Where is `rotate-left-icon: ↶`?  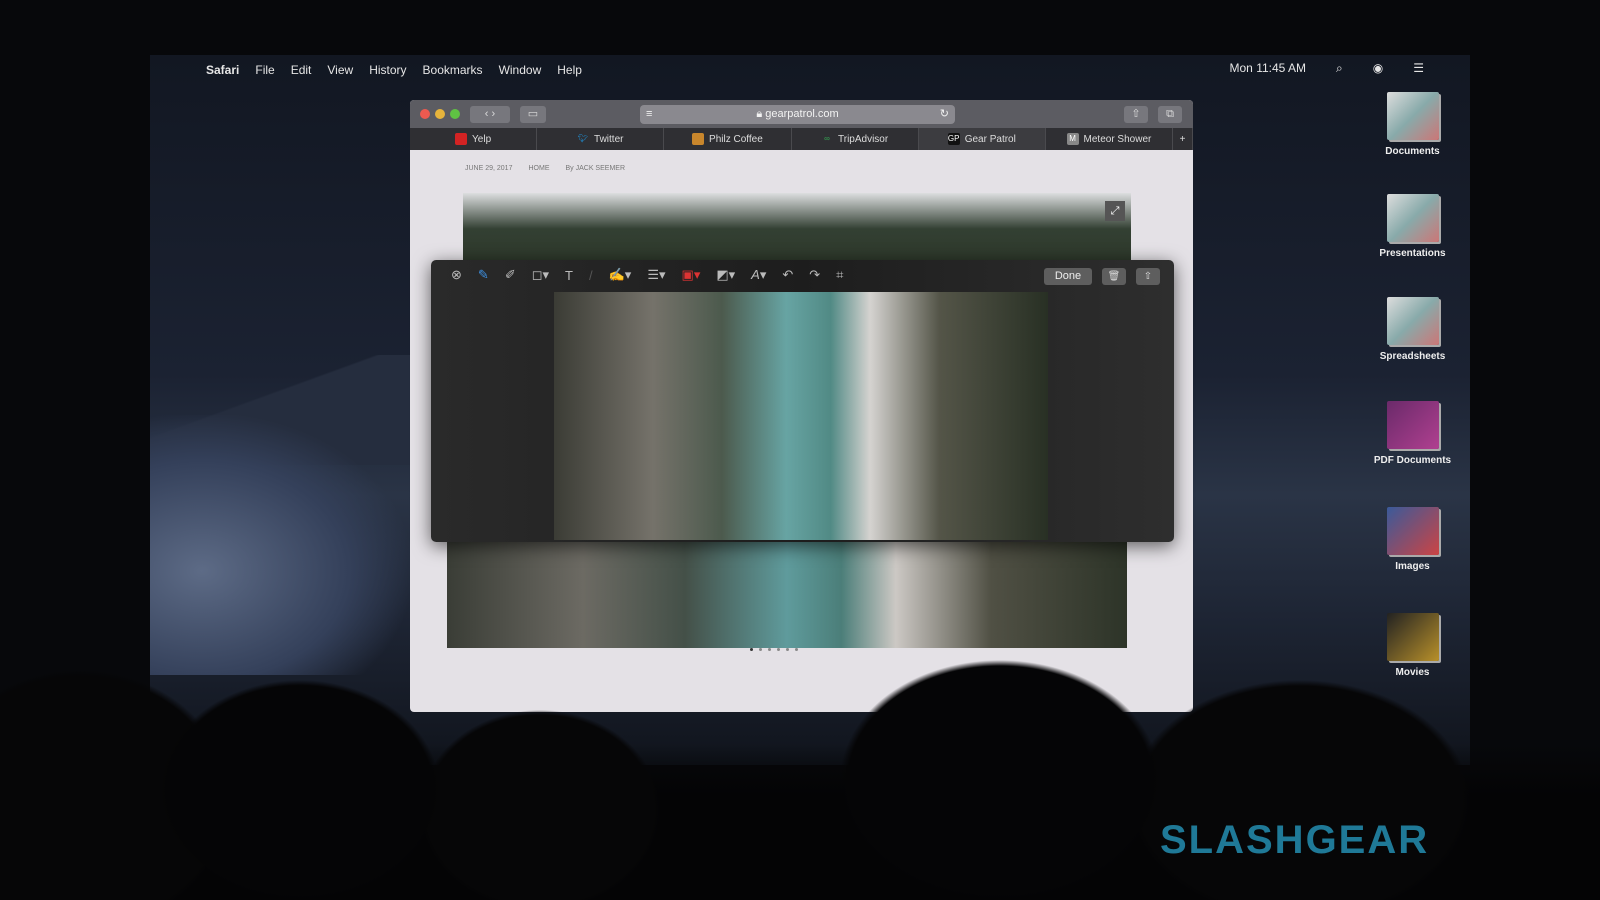 rotate-left-icon: ↶ is located at coordinates (787, 275).